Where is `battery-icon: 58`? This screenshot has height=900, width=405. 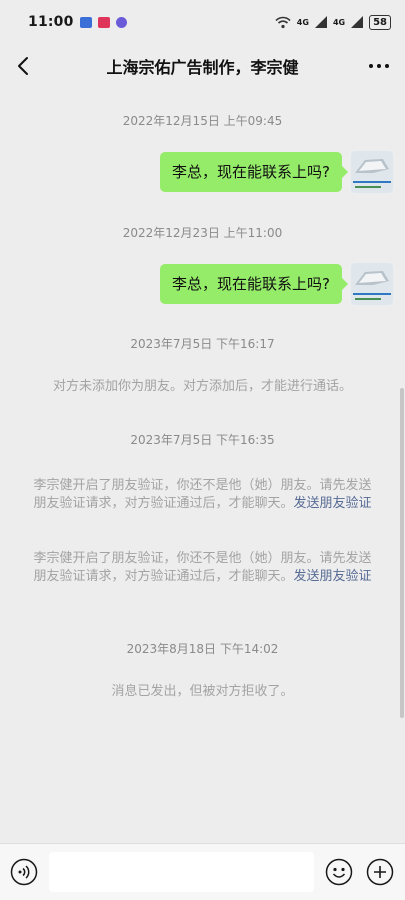 battery-icon: 58 is located at coordinates (380, 22).